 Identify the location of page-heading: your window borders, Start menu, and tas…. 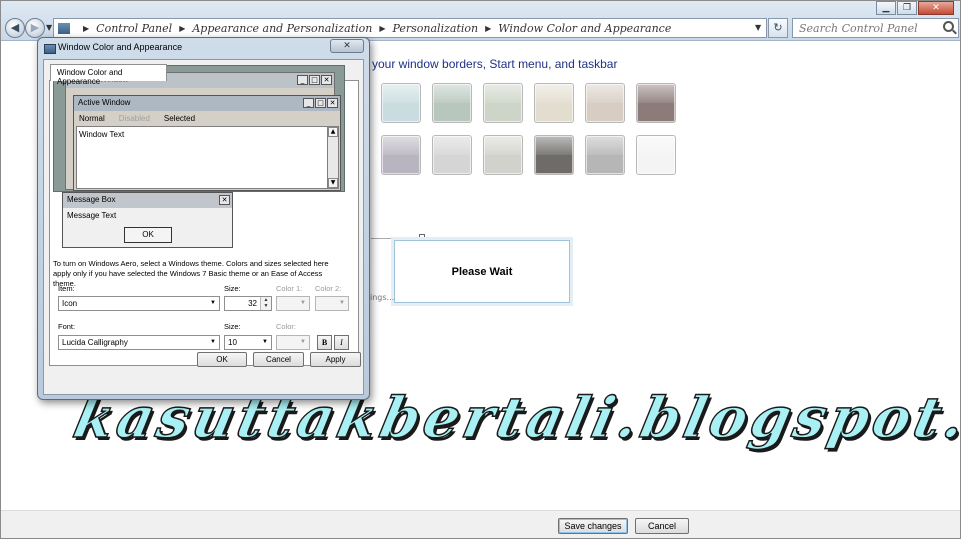
(495, 64).